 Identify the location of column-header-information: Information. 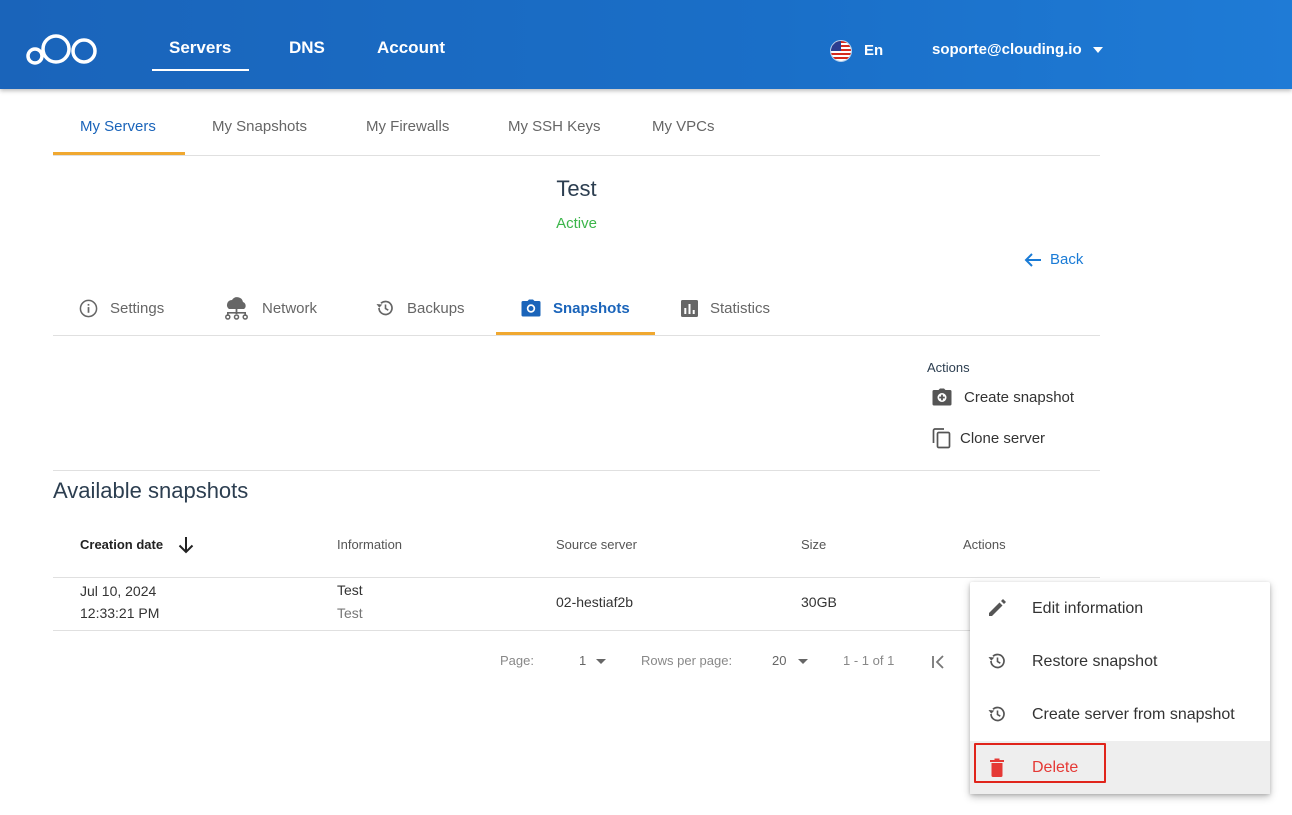
(370, 544).